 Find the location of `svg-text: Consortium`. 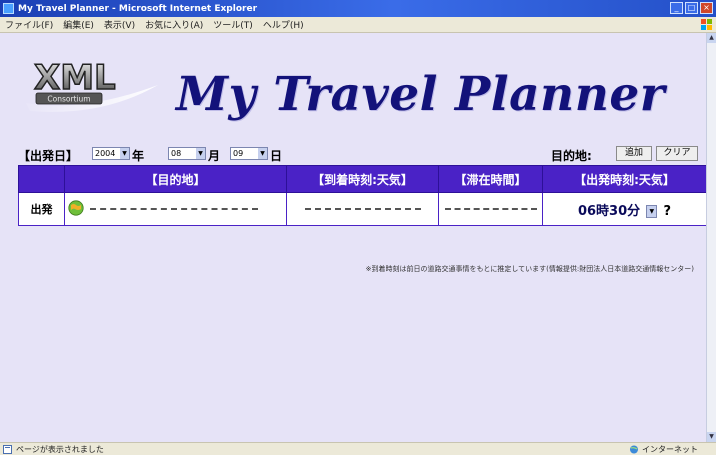

svg-text: Consortium is located at coordinates (68, 99).